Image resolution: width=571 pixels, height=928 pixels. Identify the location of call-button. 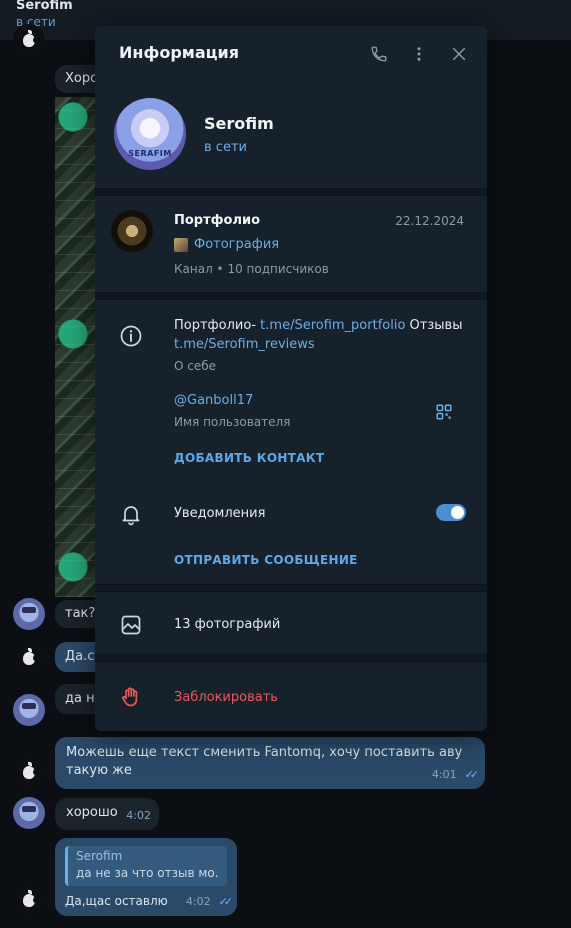
(379, 54).